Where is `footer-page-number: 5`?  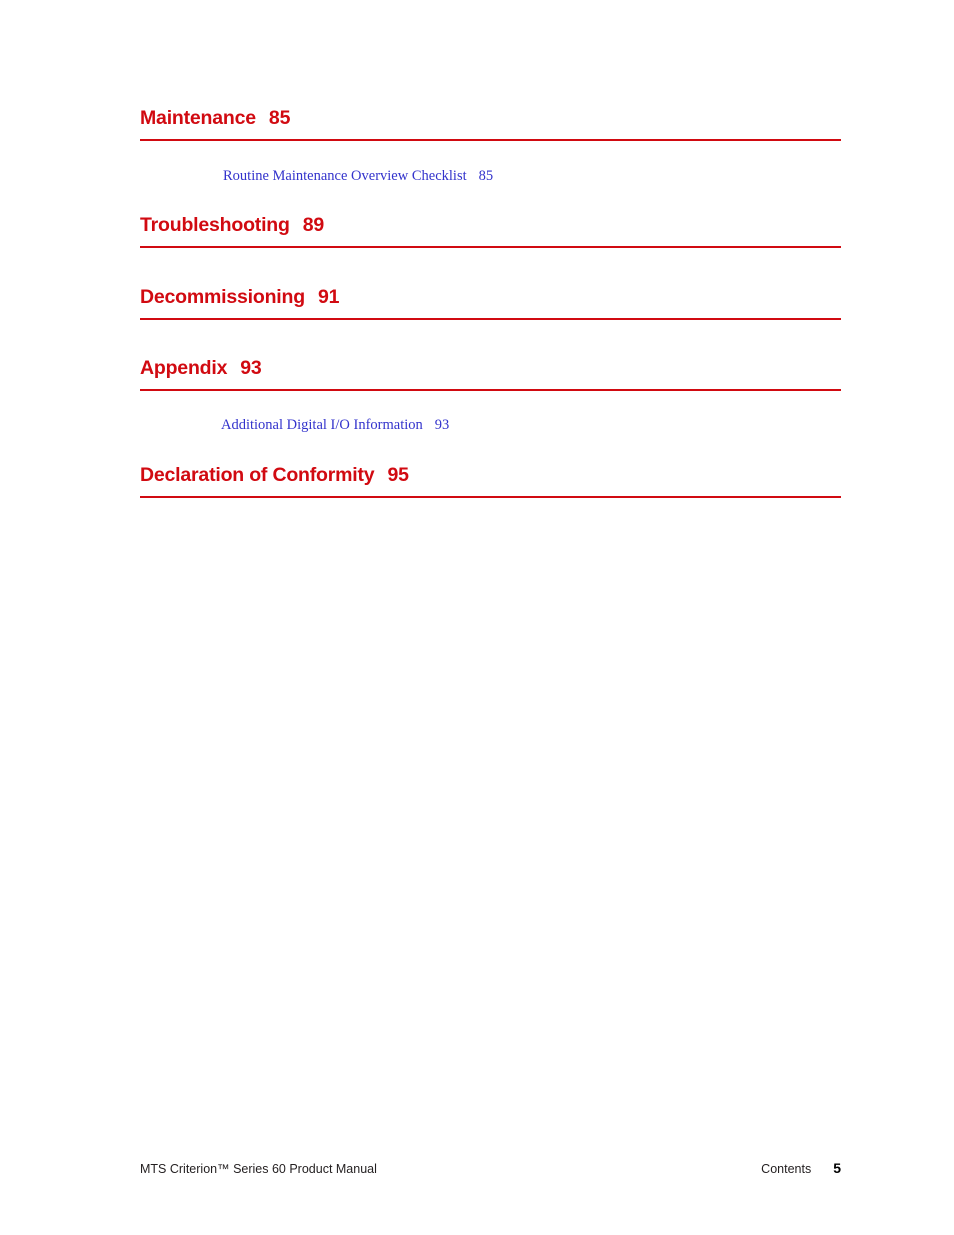 footer-page-number: 5 is located at coordinates (837, 1168).